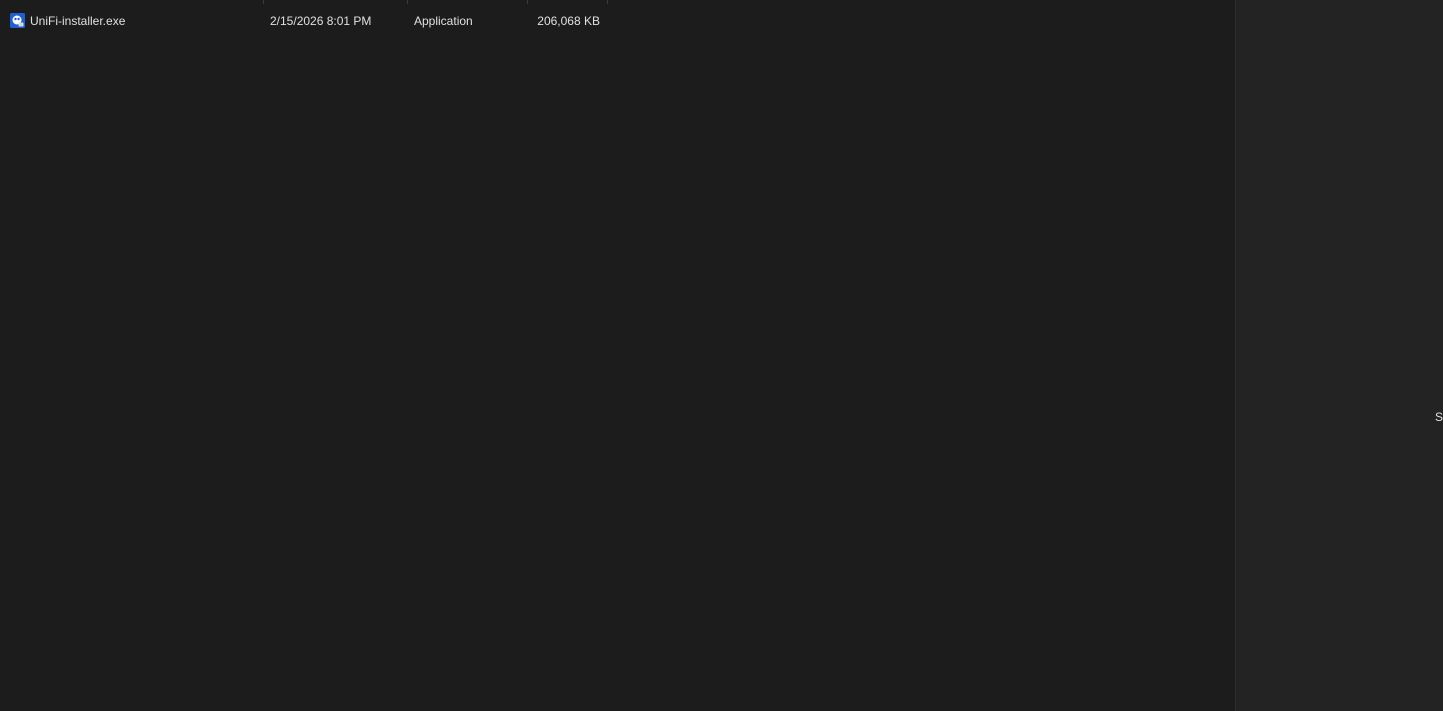 The width and height of the screenshot is (1443, 711). What do you see at coordinates (617, 2) in the screenshot?
I see `column-header-dividers` at bounding box center [617, 2].